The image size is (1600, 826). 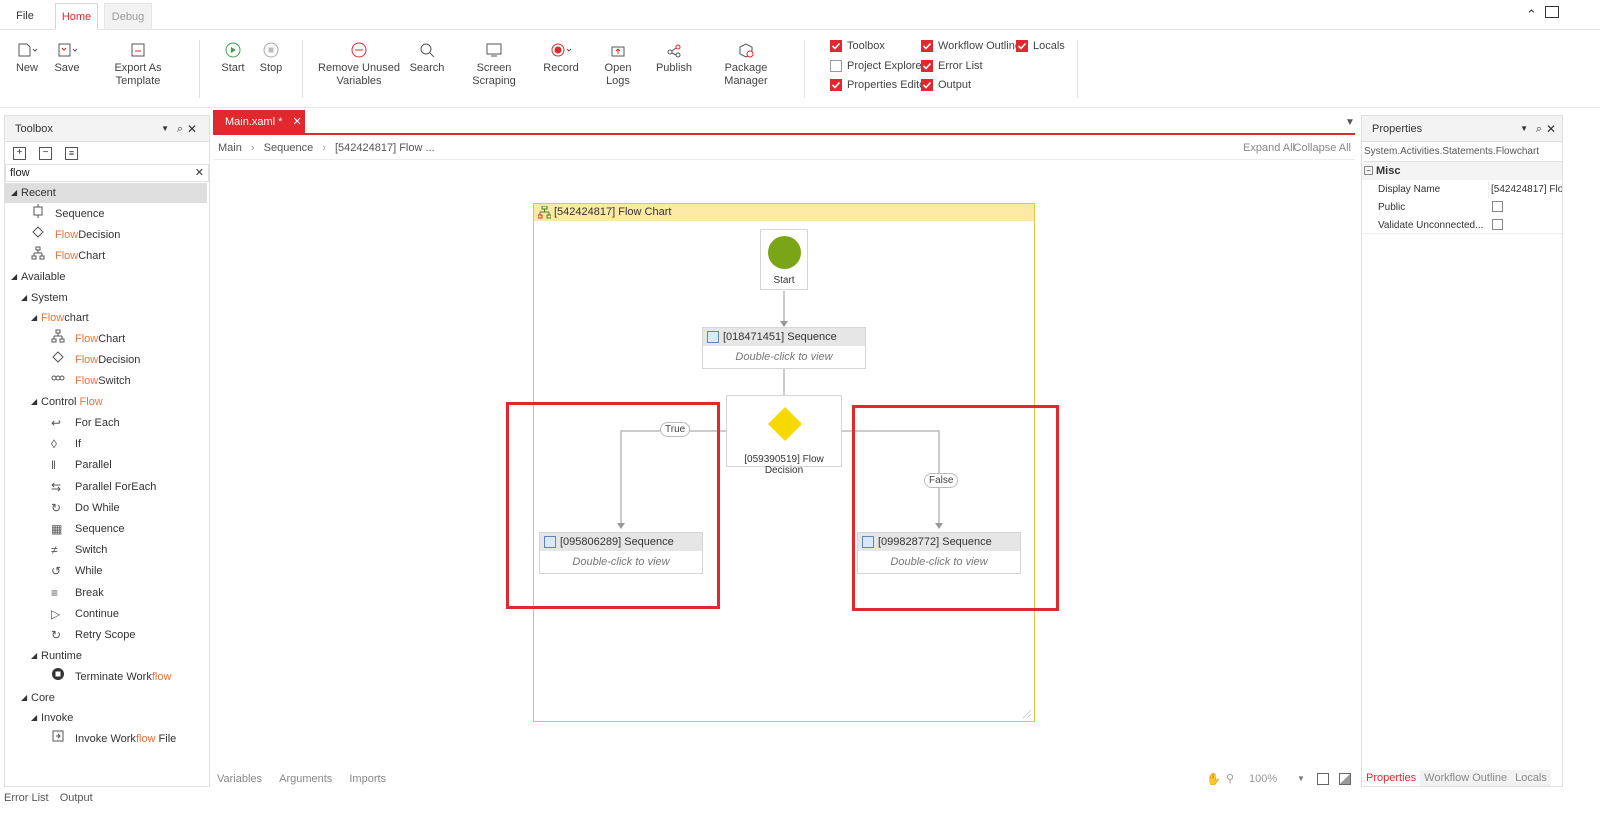 I want to click on toolbox-item-switch: ≠ Switch, so click(x=79, y=550).